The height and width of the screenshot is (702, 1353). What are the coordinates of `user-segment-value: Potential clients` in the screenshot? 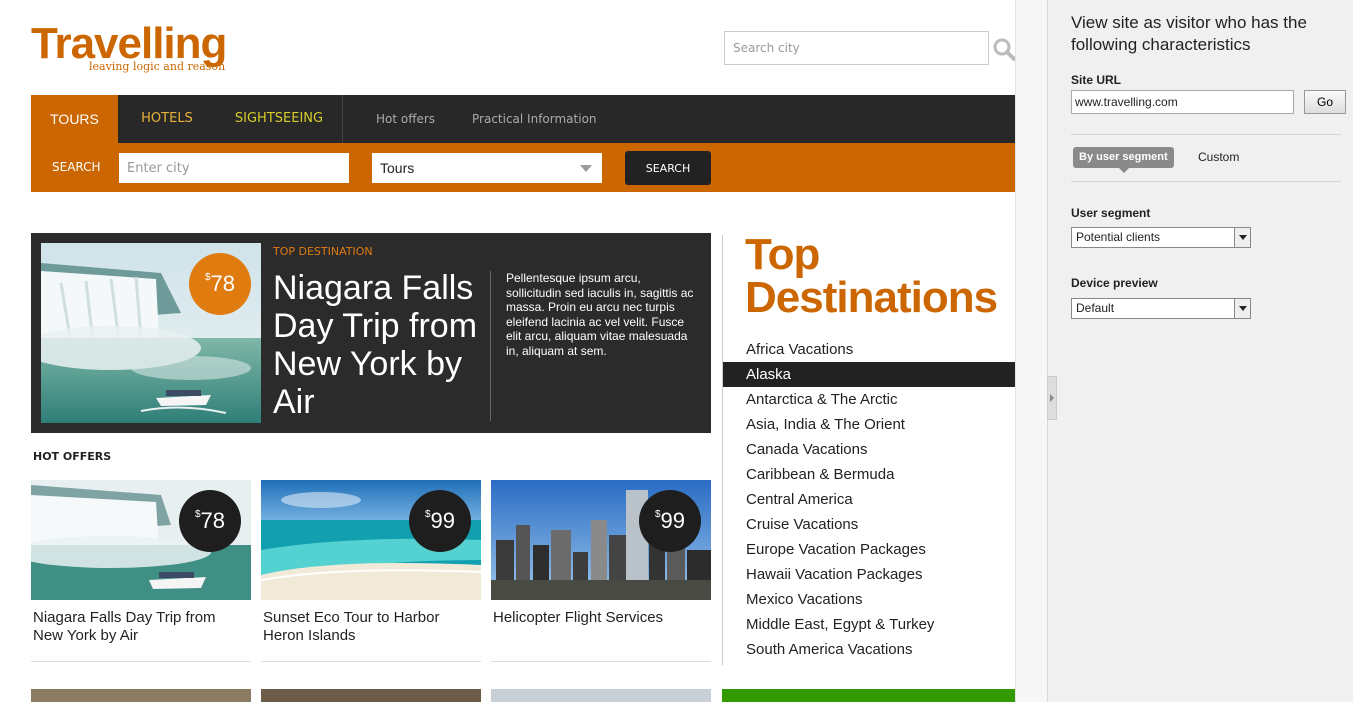 It's located at (1118, 237).